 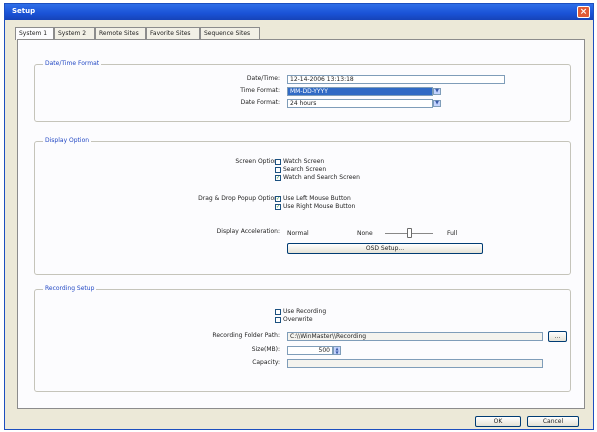 I want to click on checkbox-overwrite, so click(x=278, y=320).